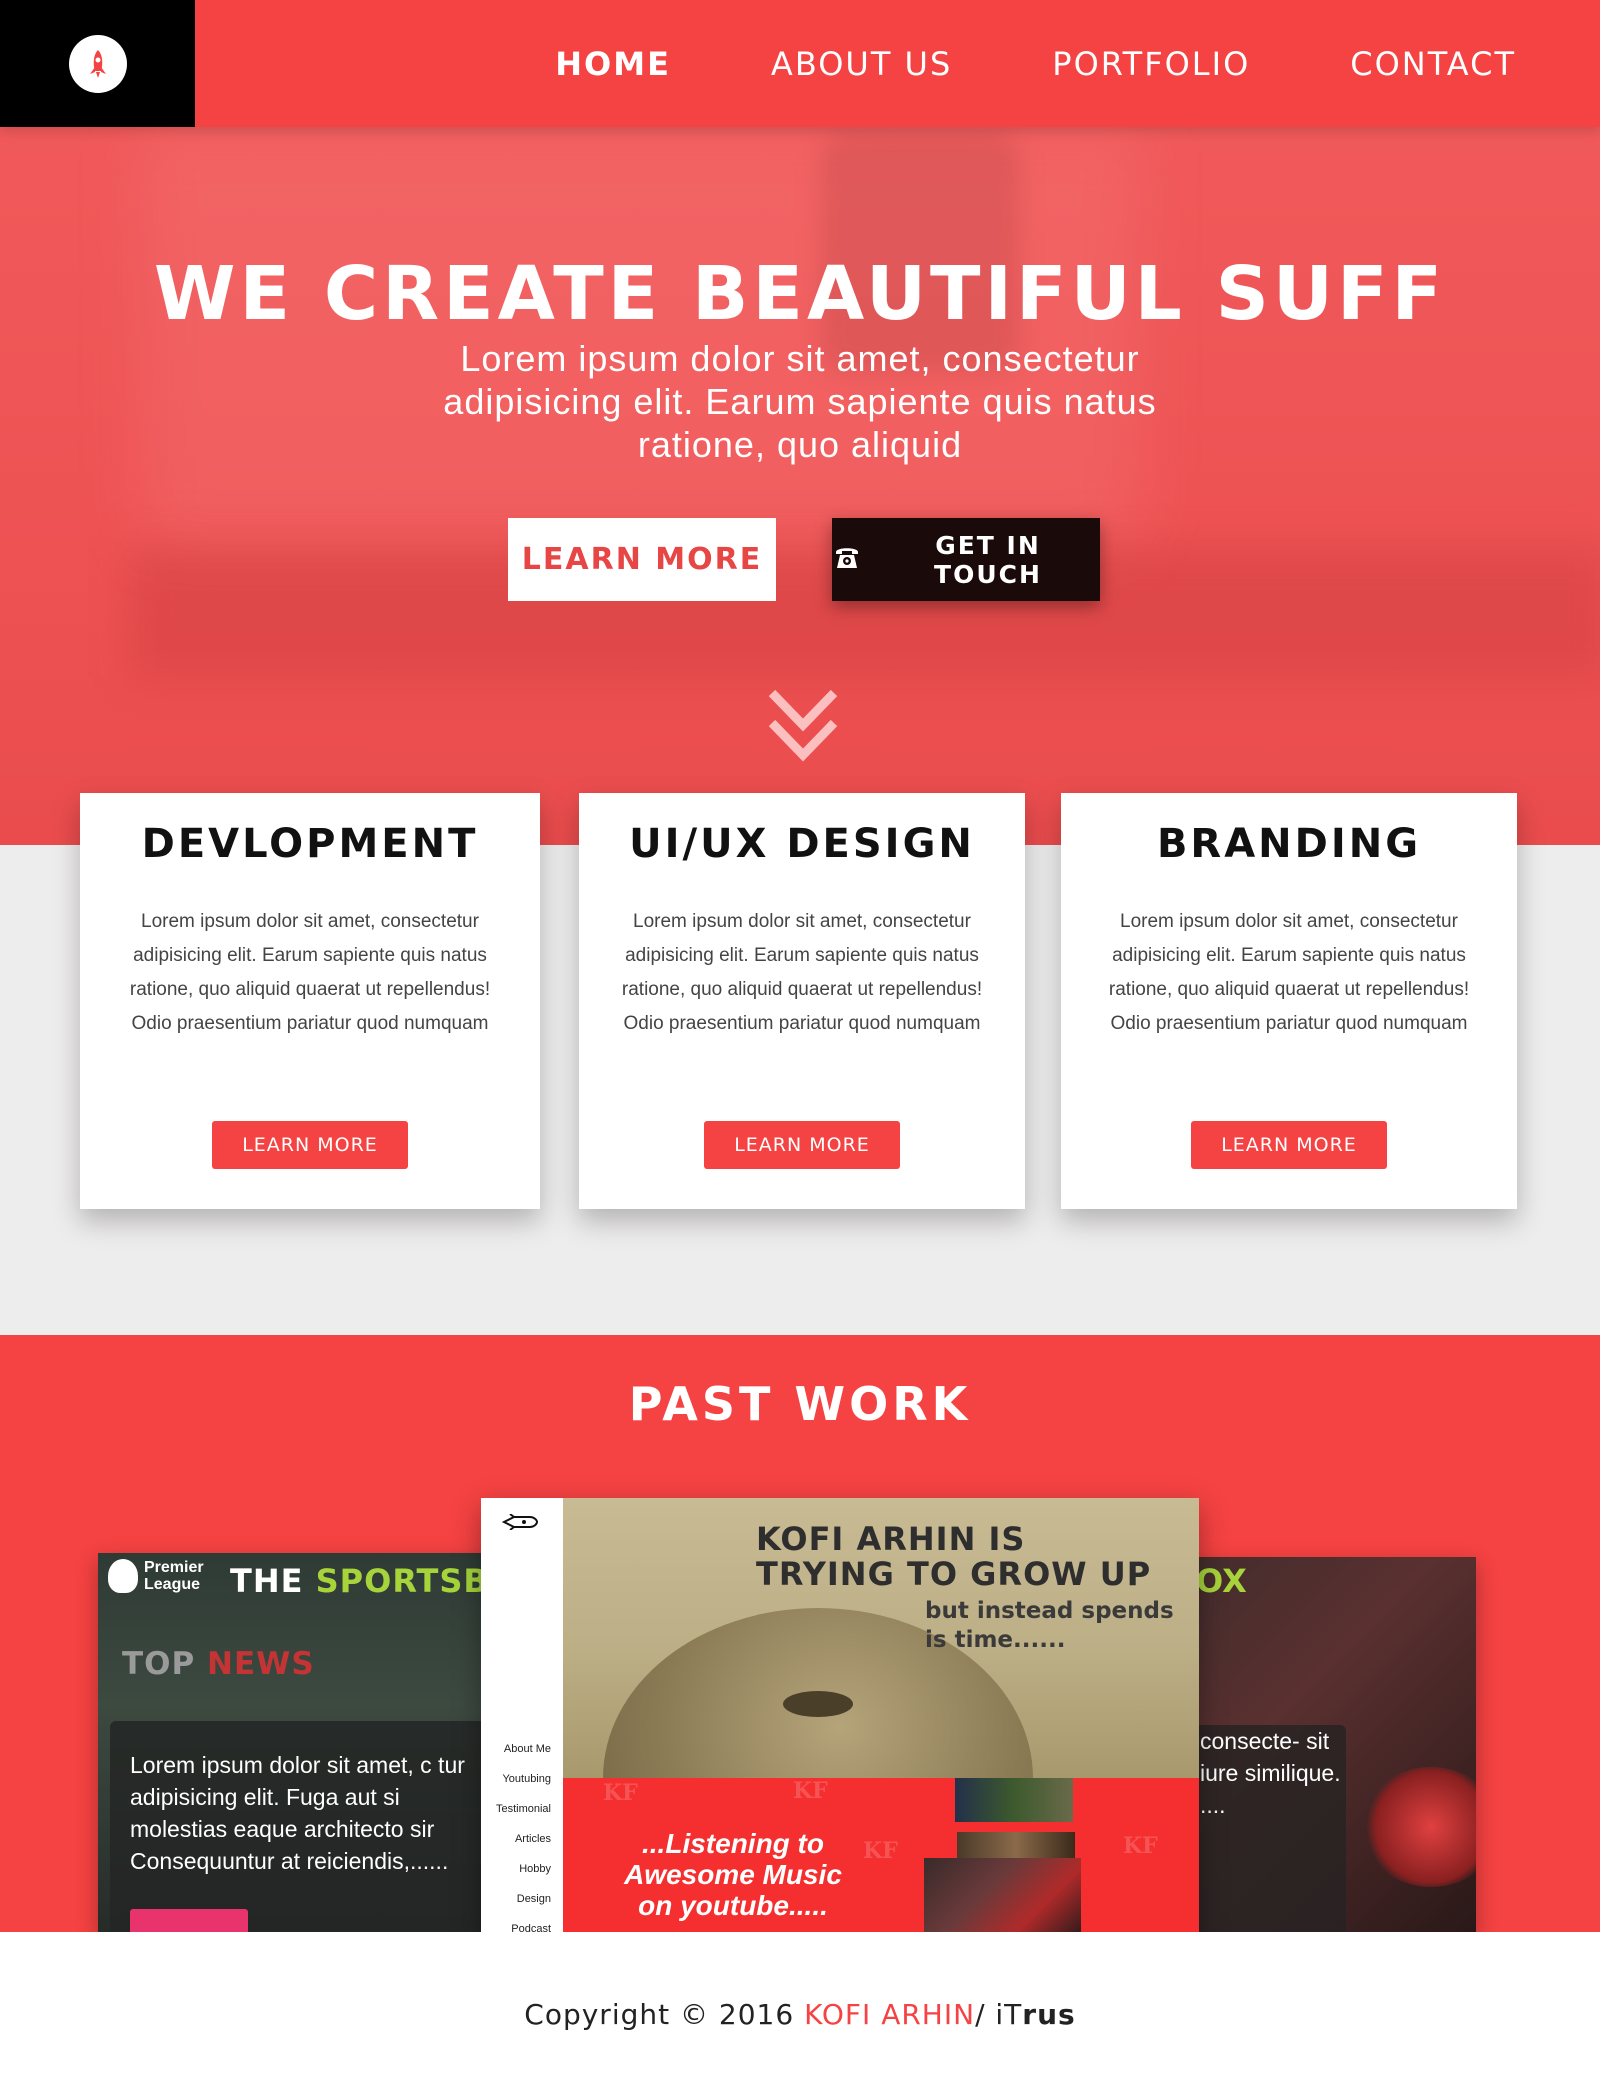 Image resolution: width=1600 pixels, height=2078 pixels. I want to click on eye-image, so click(818, 1704).